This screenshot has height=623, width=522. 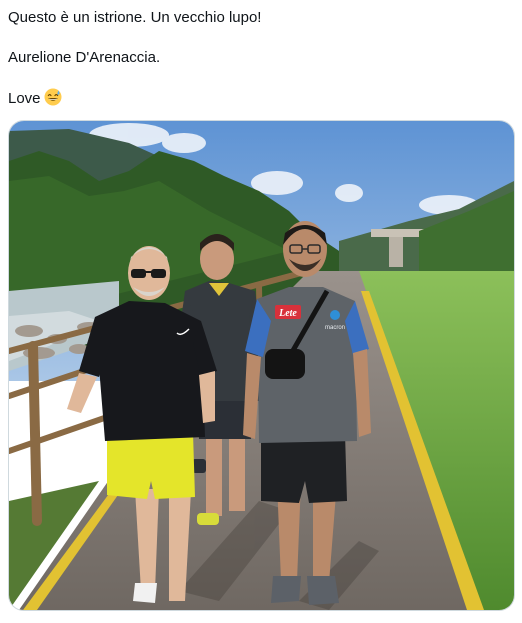 I want to click on grinning-face-with-sweat-icon, so click(x=53, y=97).